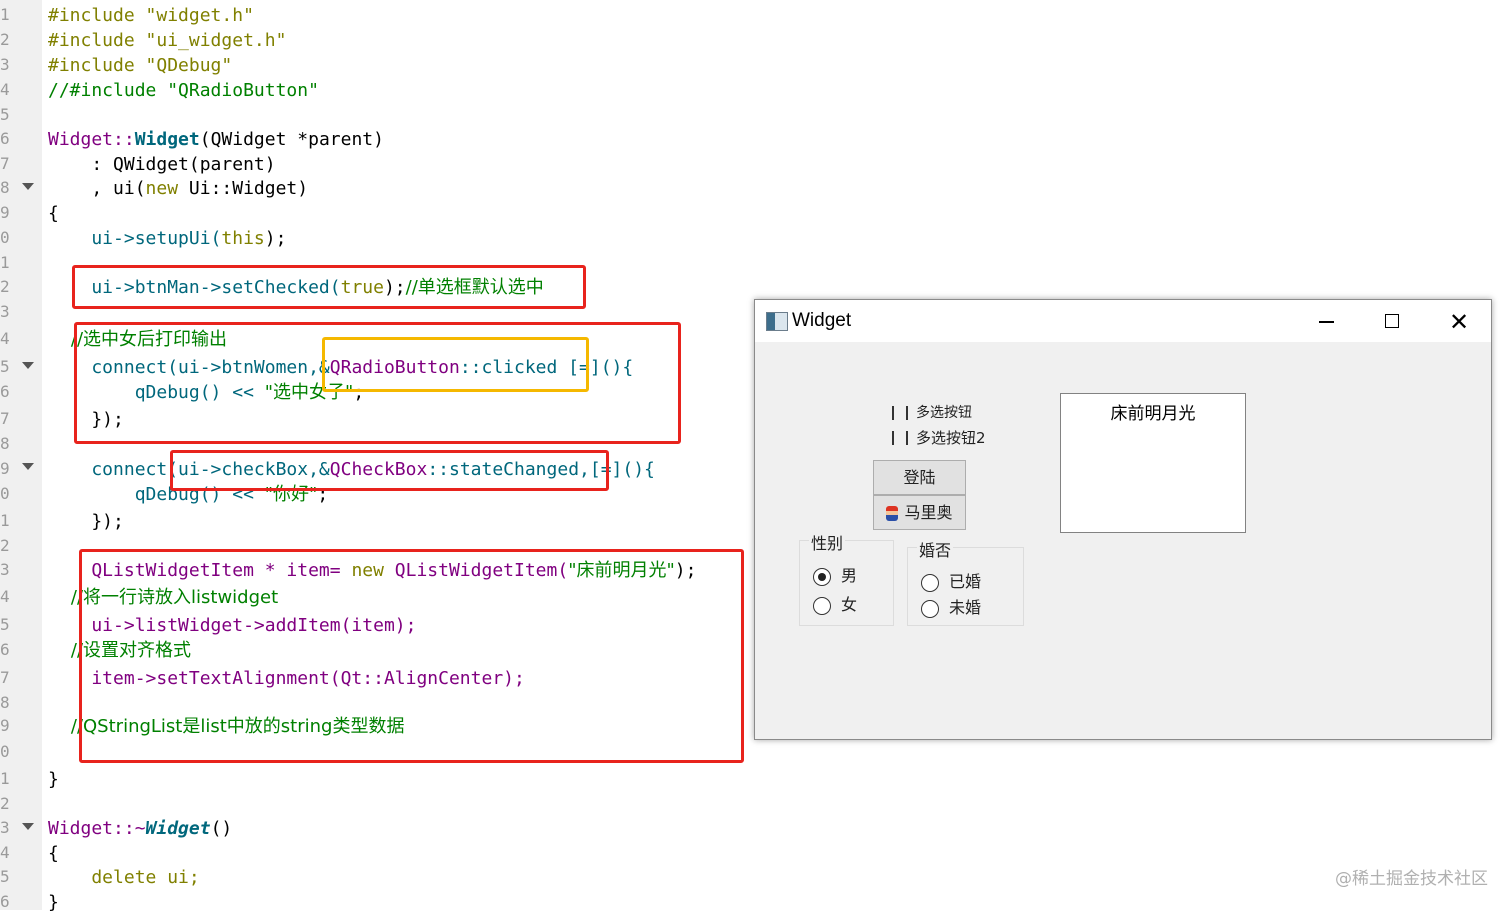  Describe the element at coordinates (965, 581) in the screenshot. I see `radio-married-label: 已婚` at that location.